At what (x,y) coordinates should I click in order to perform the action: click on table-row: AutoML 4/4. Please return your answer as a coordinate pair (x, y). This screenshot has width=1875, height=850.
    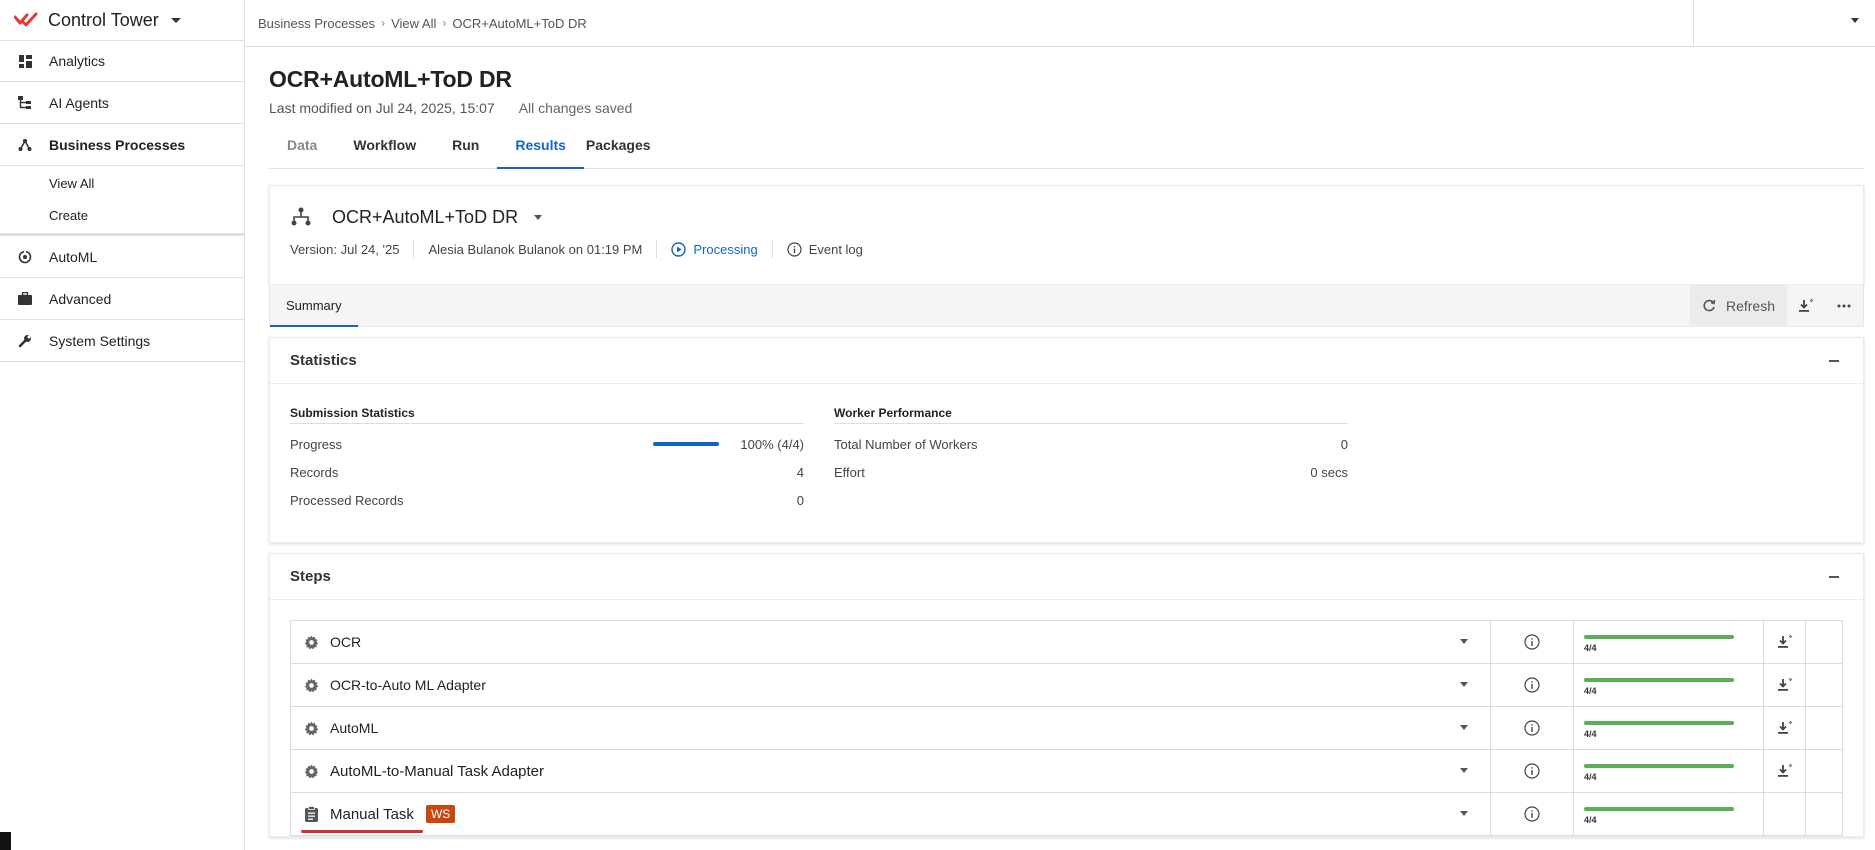
    Looking at the image, I should click on (1066, 728).